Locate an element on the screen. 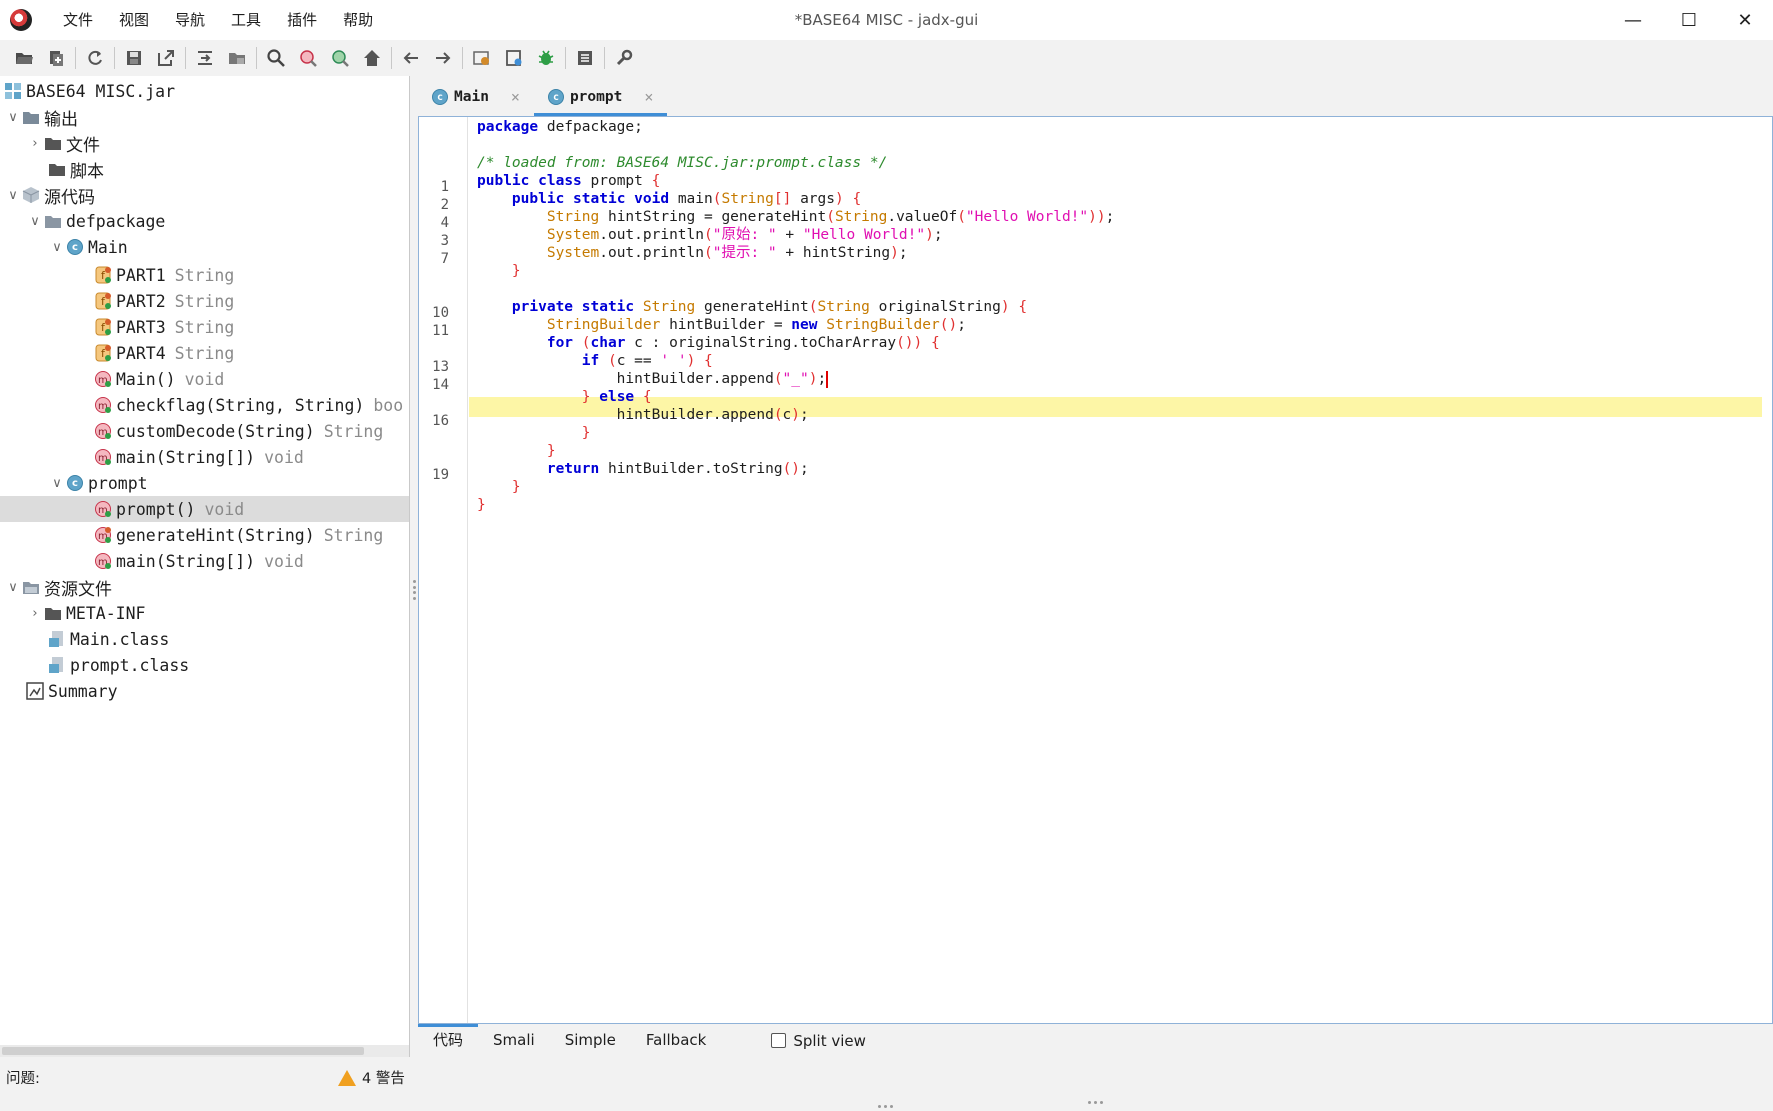 The width and height of the screenshot is (1773, 1111). menu-file: 文件 is located at coordinates (78, 20).